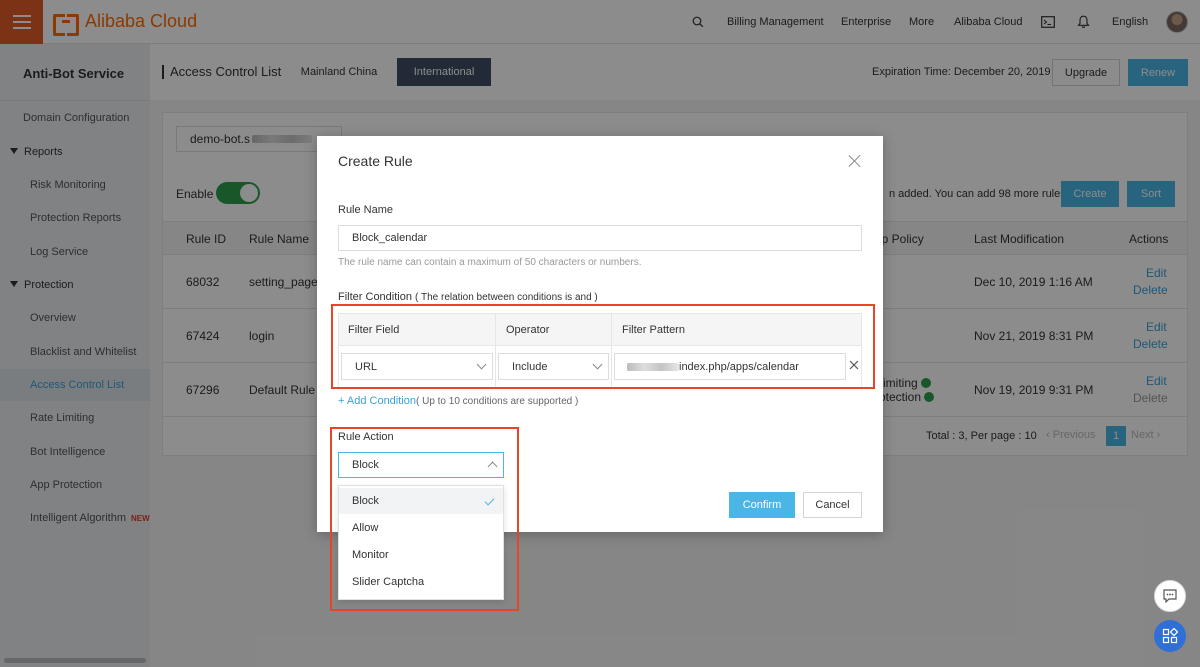 The width and height of the screenshot is (1200, 667). What do you see at coordinates (855, 161) in the screenshot?
I see `close-icon` at bounding box center [855, 161].